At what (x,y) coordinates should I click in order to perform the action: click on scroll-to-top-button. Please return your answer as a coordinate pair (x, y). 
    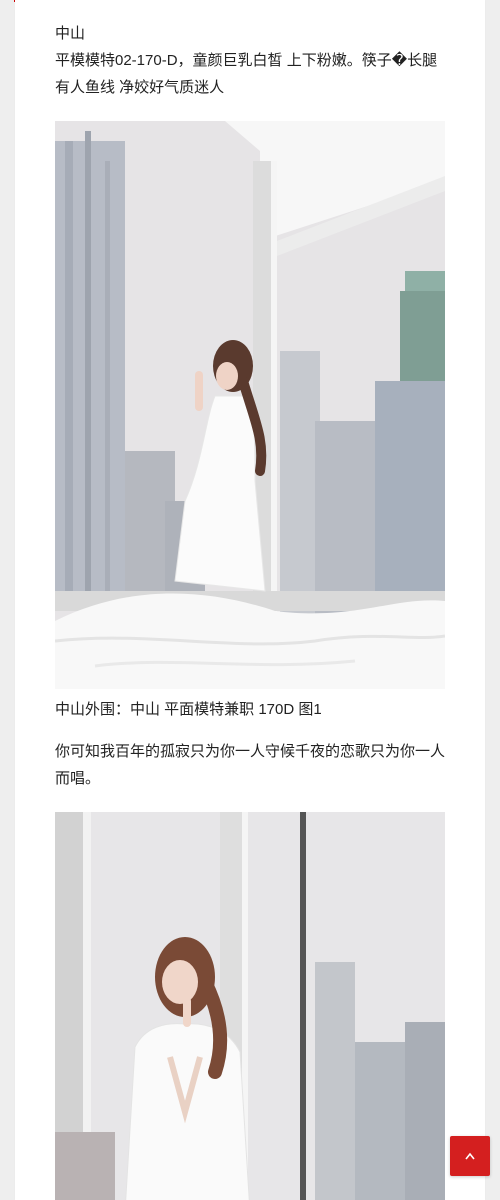
    Looking at the image, I should click on (470, 1156).